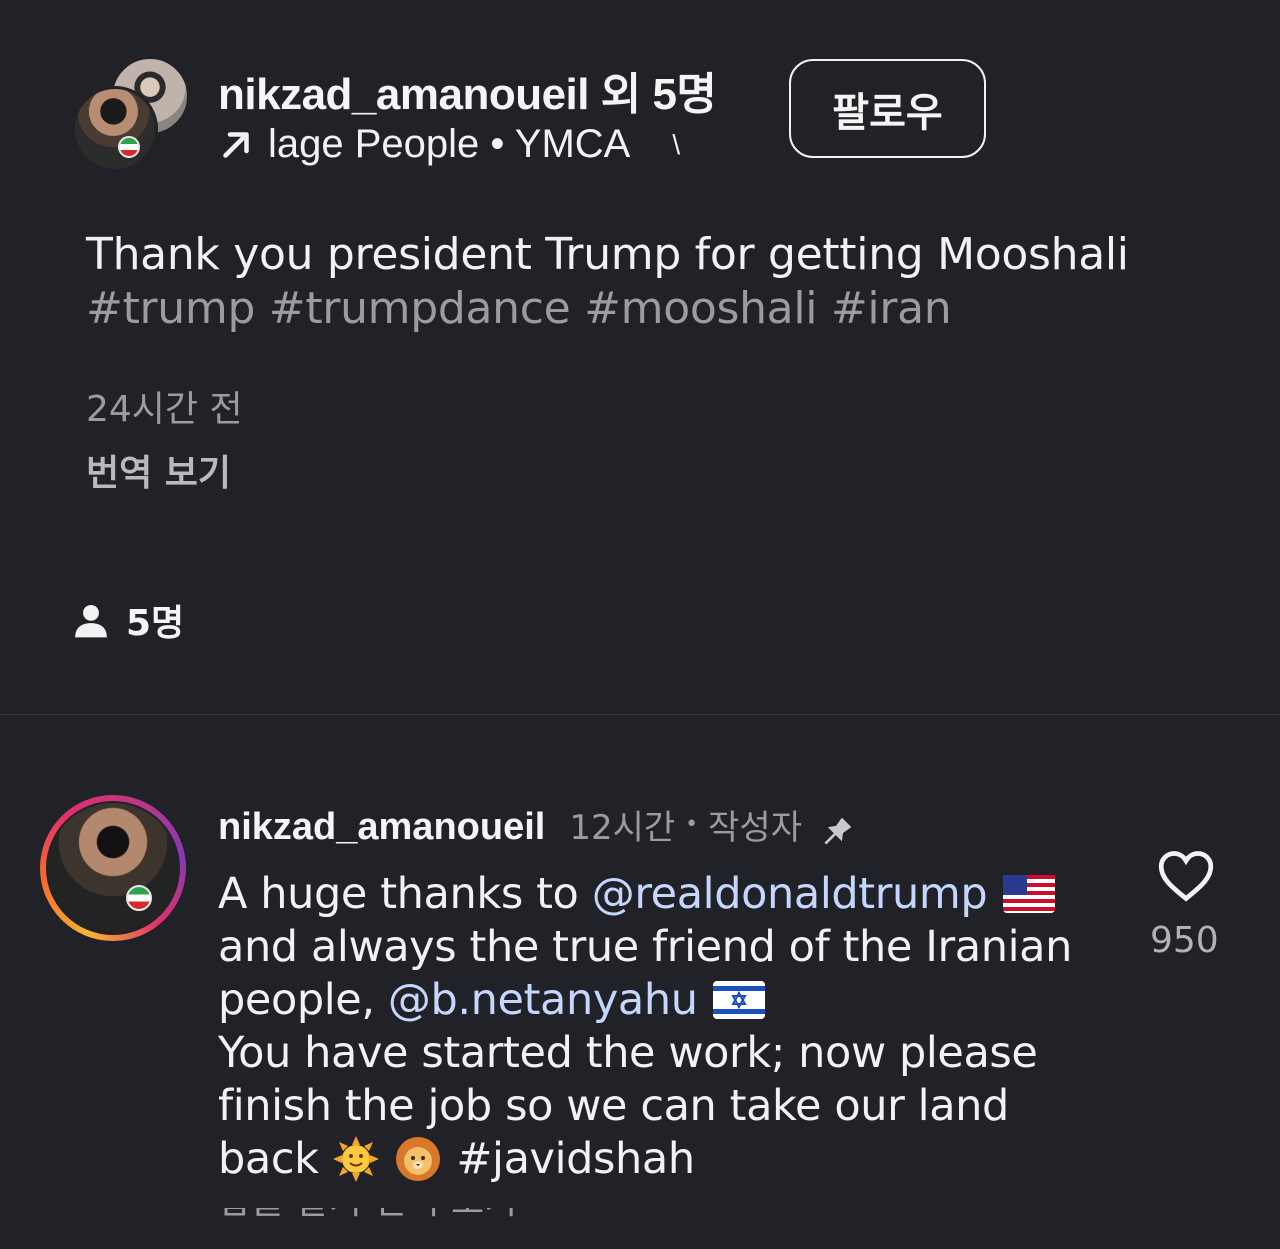 This screenshot has width=1280, height=1249. I want to click on post-author: nikzad_amanoueil 외 5명, so click(467, 90).